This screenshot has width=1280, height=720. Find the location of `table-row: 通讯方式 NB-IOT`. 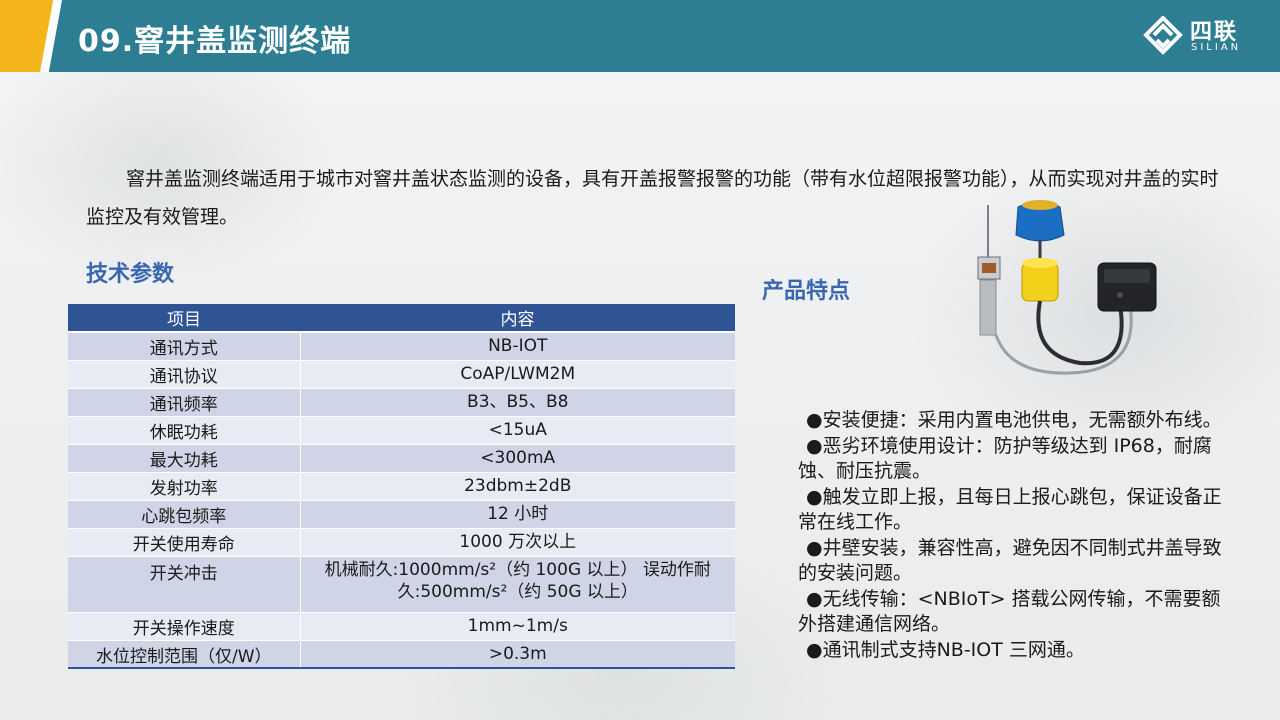

table-row: 通讯方式 NB-IOT is located at coordinates (401, 345).